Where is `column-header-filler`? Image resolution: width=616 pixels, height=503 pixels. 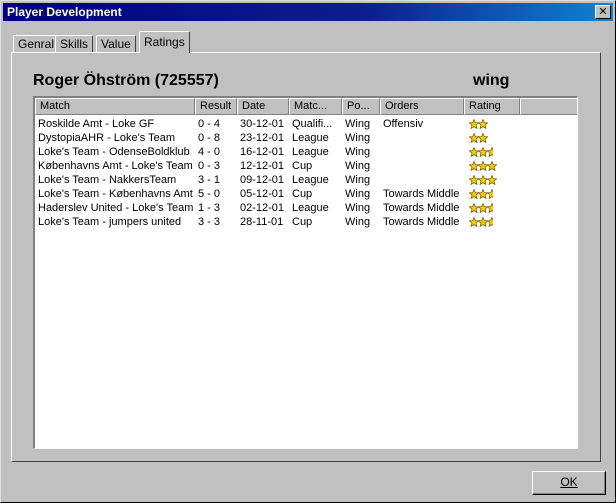
column-header-filler is located at coordinates (548, 106).